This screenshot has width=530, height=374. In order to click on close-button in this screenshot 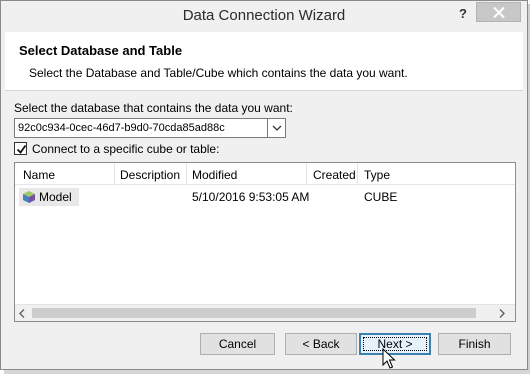, I will do `click(498, 12)`.